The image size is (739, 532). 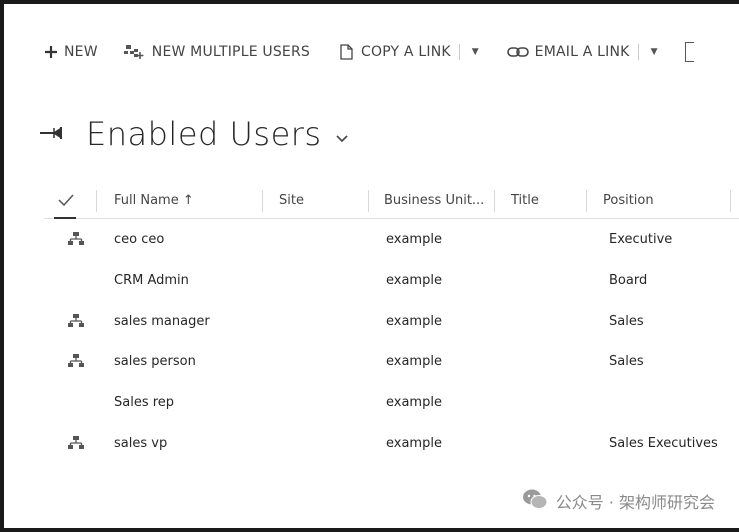 I want to click on email-link-label: EMAIL A LINK, so click(x=582, y=52).